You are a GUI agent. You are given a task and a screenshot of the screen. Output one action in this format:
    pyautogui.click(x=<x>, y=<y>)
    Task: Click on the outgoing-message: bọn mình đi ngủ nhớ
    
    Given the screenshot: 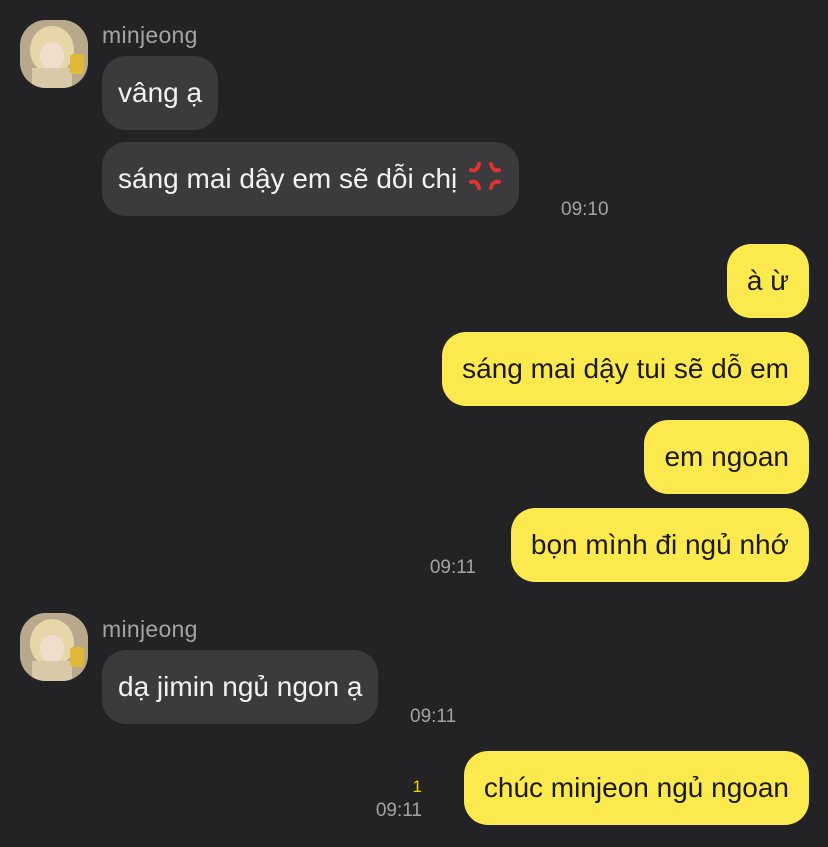 What is the action you would take?
    pyautogui.click(x=659, y=545)
    